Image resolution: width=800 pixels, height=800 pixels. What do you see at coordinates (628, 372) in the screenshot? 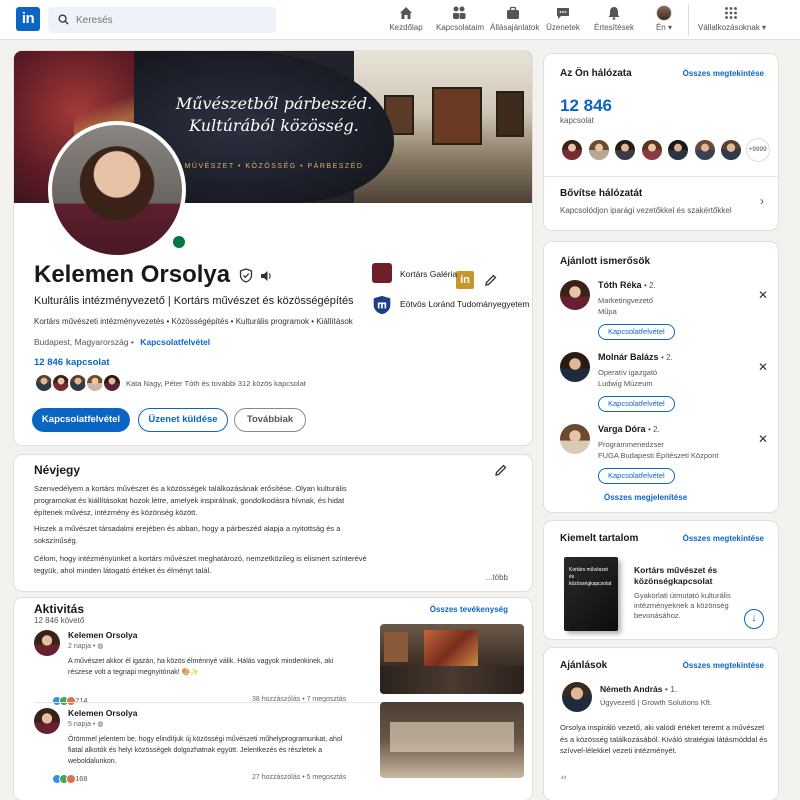
I see `suggestion-title: Operatív igazgató` at bounding box center [628, 372].